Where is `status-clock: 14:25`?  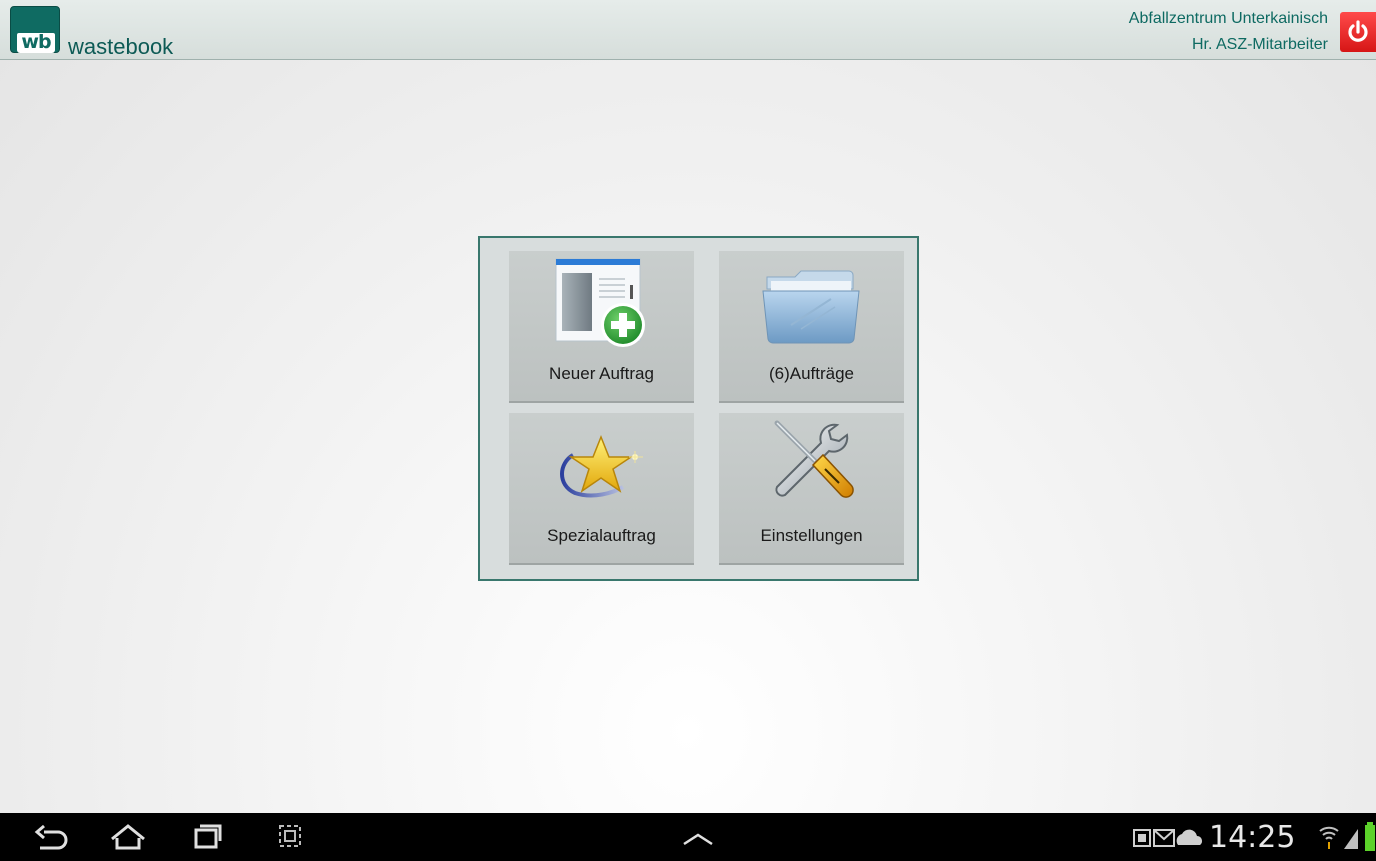 status-clock: 14:25 is located at coordinates (1252, 837).